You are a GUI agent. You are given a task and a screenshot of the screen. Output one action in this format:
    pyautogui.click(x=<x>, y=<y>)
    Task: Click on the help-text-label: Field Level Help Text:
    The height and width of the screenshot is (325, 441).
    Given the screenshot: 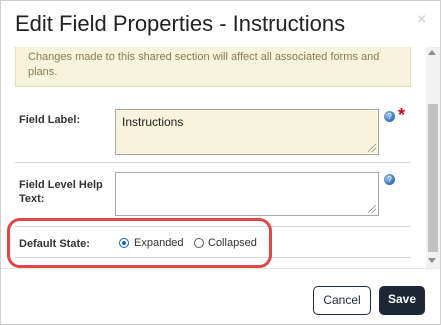 What is the action you would take?
    pyautogui.click(x=61, y=192)
    